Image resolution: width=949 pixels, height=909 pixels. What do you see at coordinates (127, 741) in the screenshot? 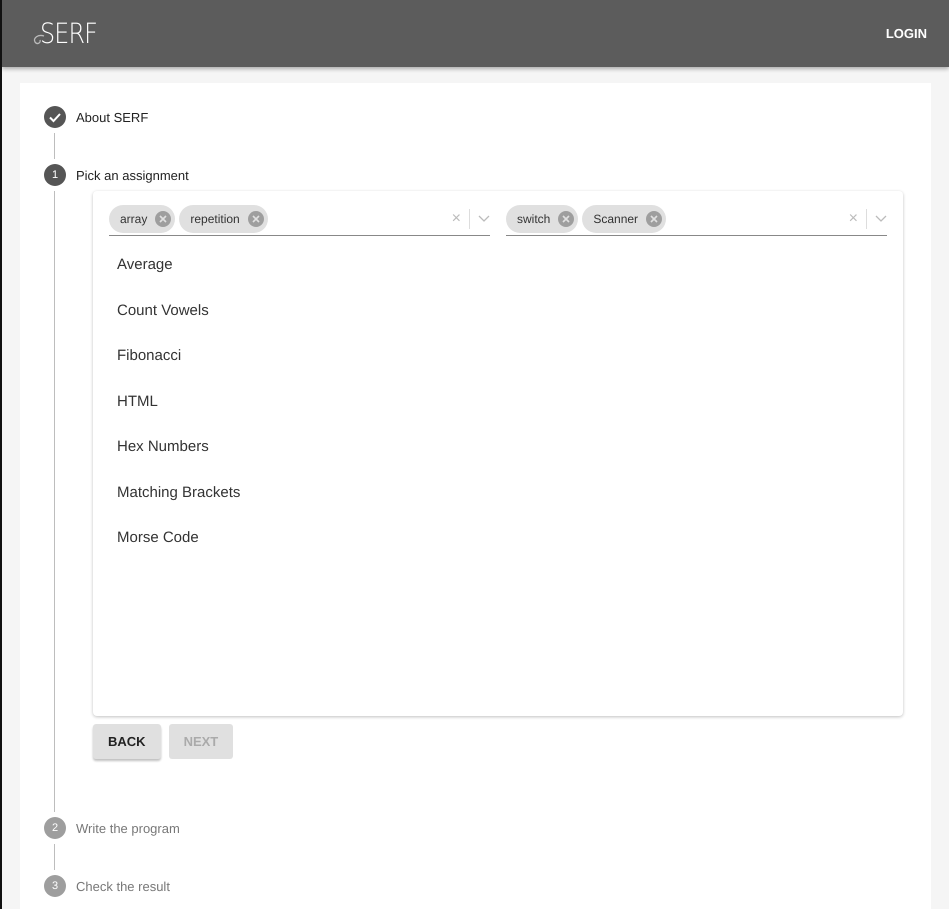
I see `back-button: BACK` at bounding box center [127, 741].